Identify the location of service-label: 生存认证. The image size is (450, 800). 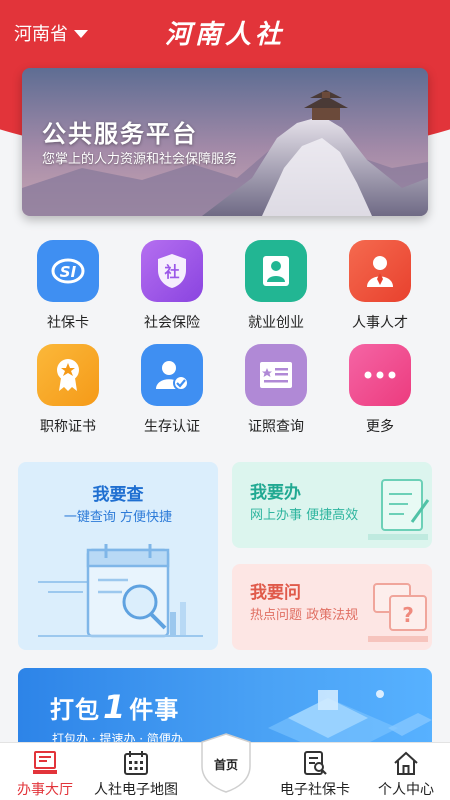
(172, 427).